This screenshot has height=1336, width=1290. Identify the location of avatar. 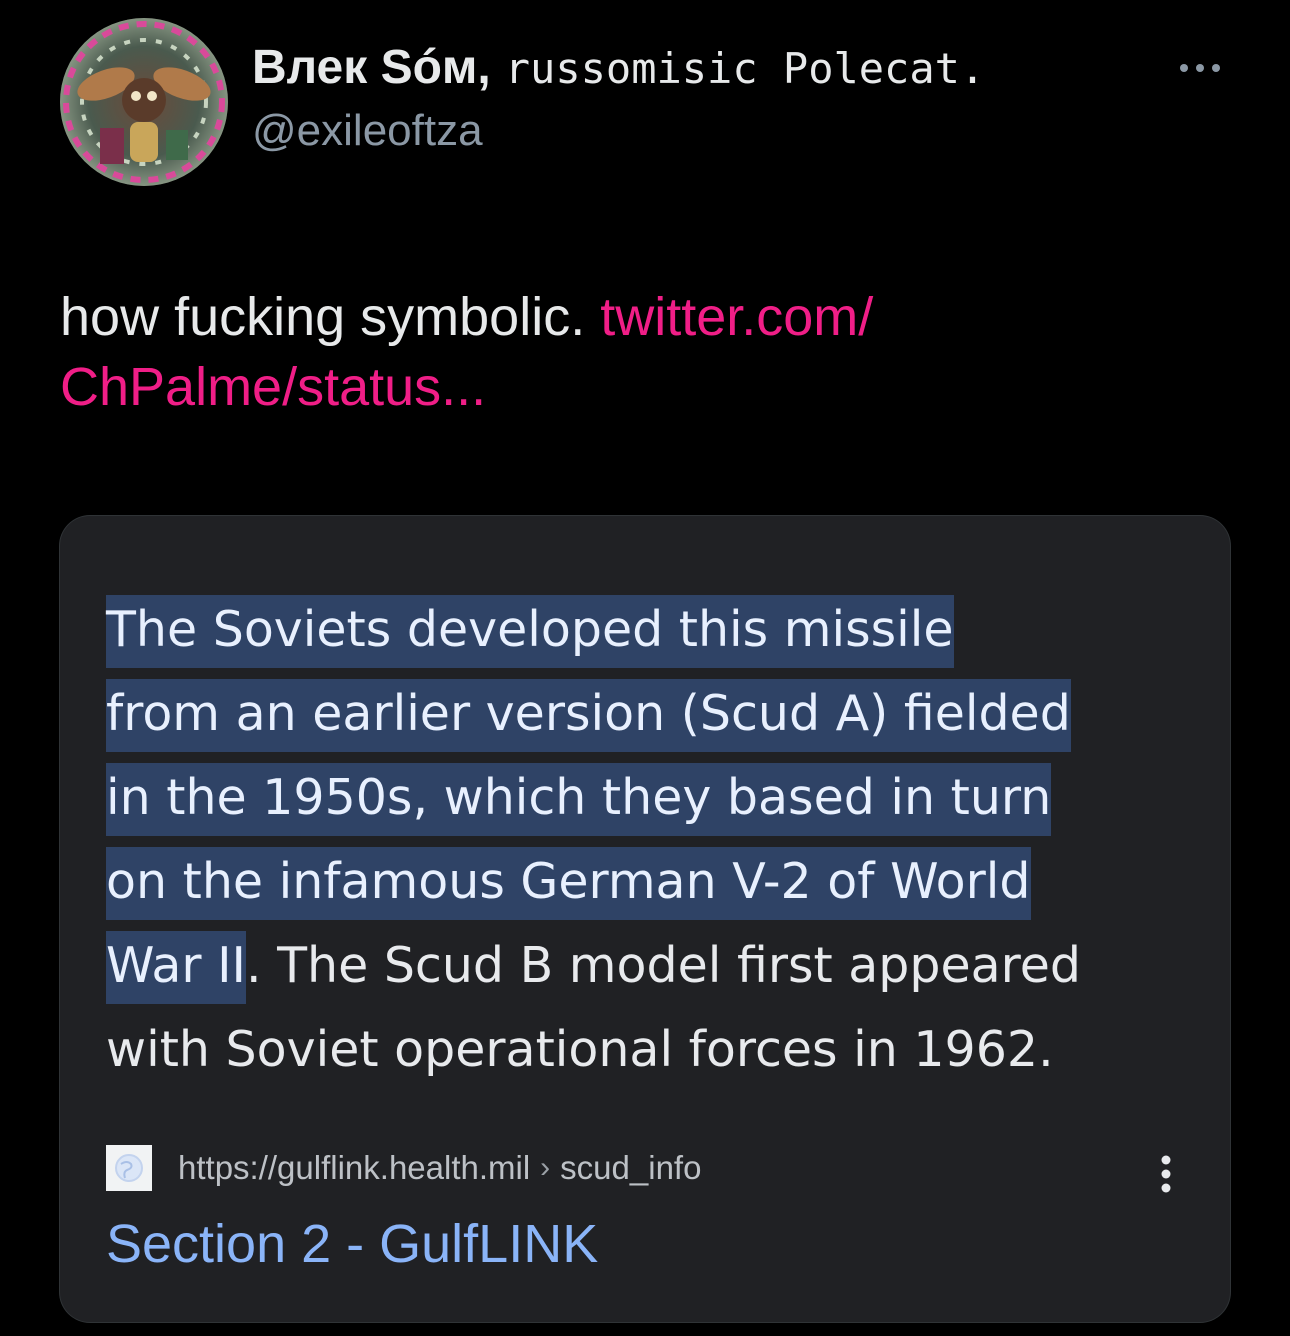
(144, 102).